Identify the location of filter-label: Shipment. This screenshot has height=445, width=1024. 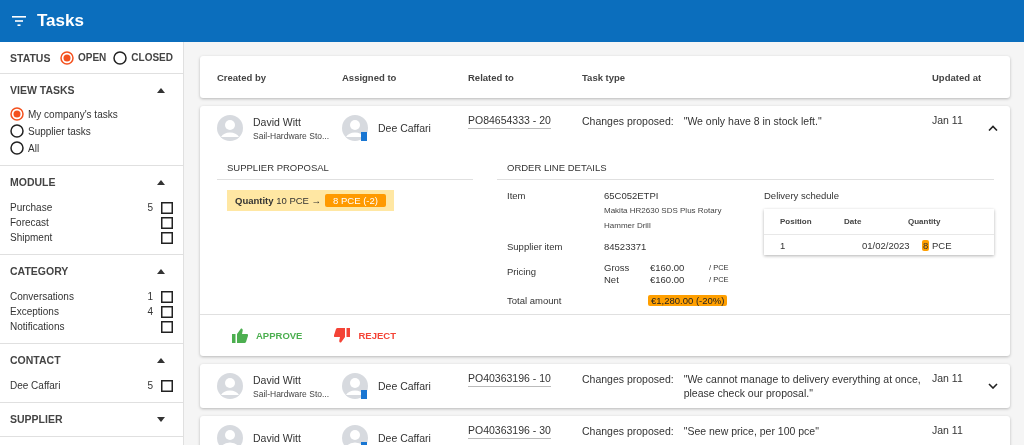
(32, 237).